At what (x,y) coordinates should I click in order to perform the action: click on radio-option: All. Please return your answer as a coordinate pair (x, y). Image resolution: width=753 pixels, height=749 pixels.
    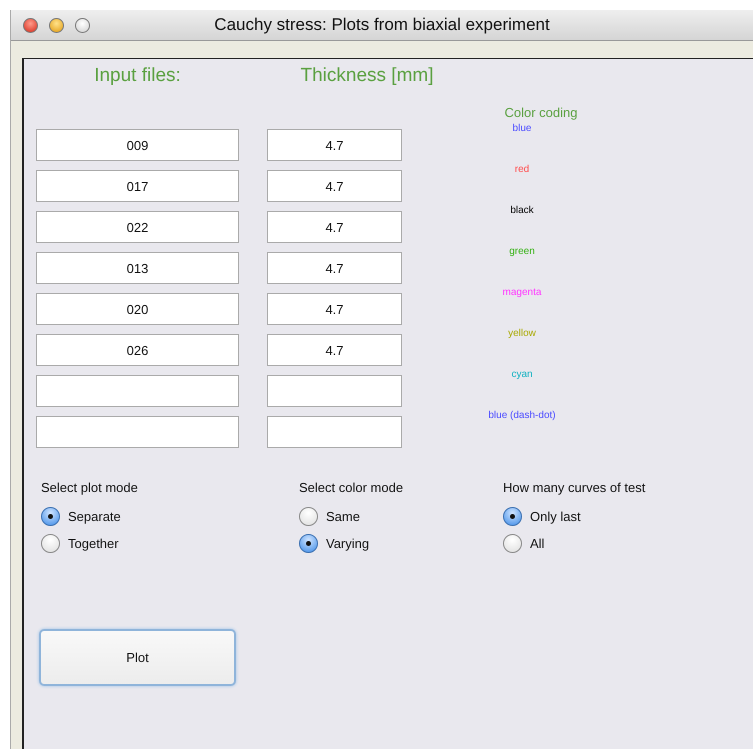
    Looking at the image, I should click on (574, 543).